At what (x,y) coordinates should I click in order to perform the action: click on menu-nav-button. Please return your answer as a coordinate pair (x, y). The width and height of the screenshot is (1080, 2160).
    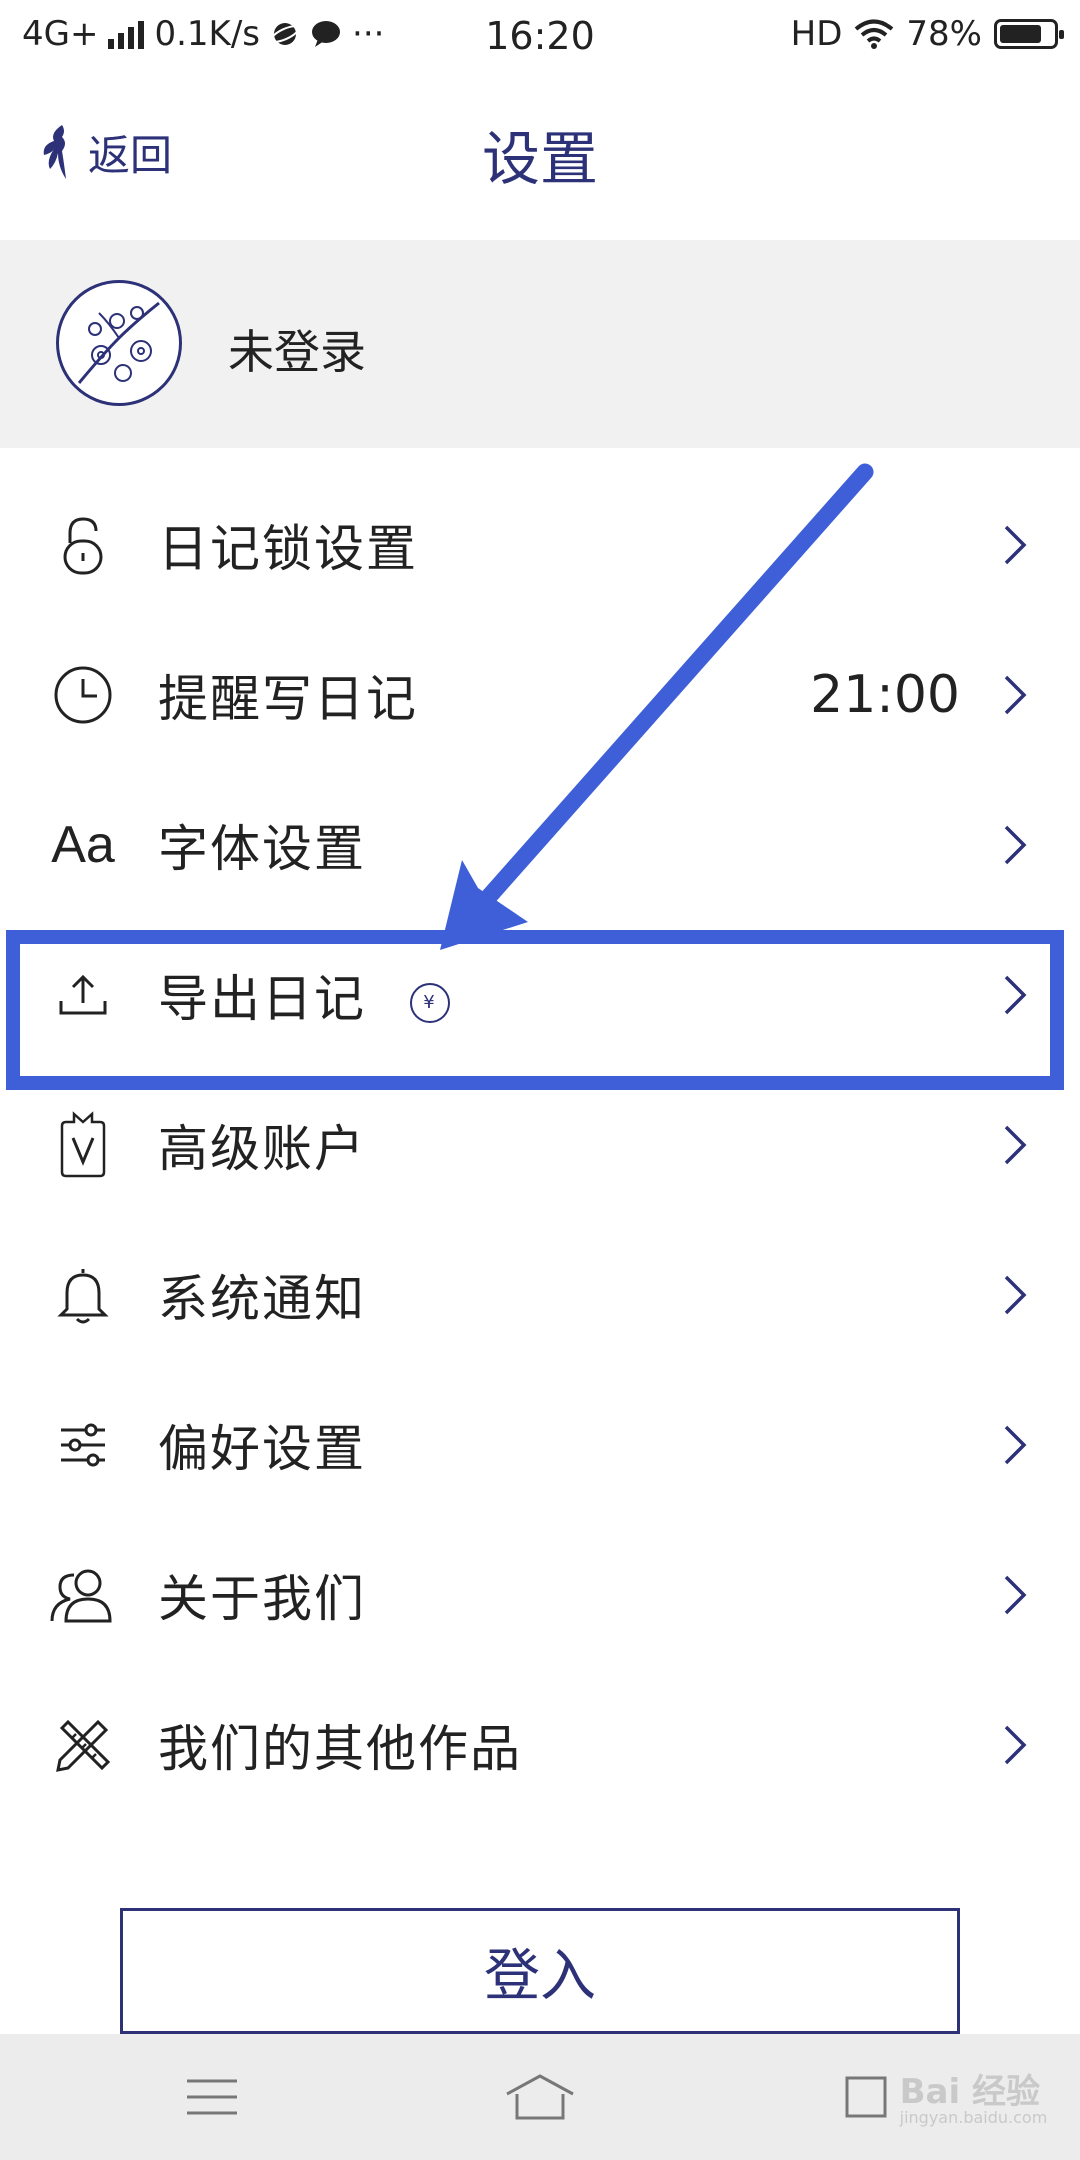
    Looking at the image, I should click on (212, 2097).